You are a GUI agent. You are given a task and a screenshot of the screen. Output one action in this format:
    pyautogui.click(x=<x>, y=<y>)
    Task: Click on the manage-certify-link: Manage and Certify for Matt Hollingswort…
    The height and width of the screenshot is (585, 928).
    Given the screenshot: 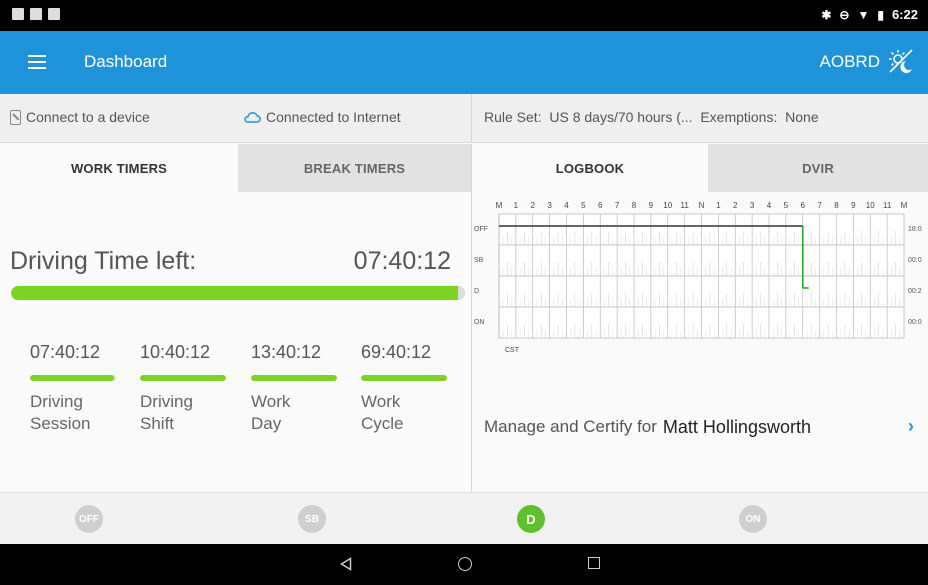 What is the action you would take?
    pyautogui.click(x=647, y=427)
    